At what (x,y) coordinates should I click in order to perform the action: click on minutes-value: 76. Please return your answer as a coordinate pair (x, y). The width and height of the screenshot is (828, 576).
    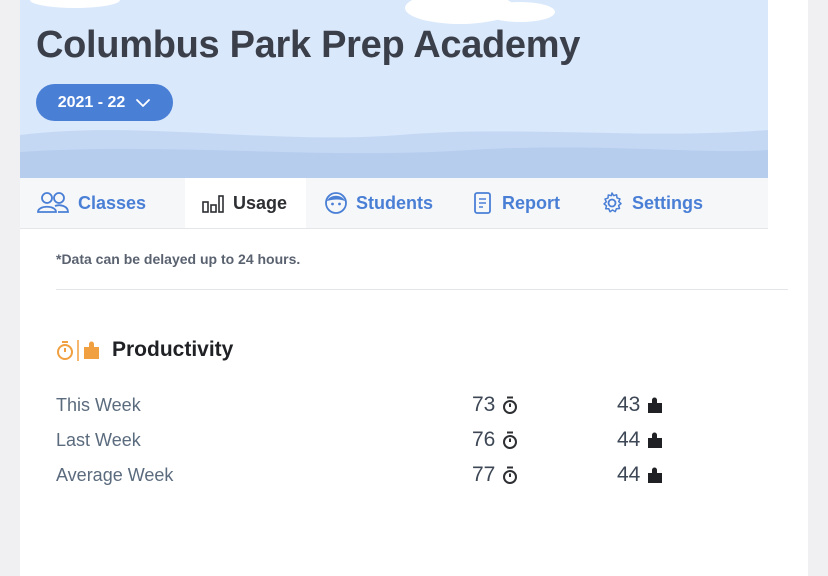
    Looking at the image, I should click on (484, 439).